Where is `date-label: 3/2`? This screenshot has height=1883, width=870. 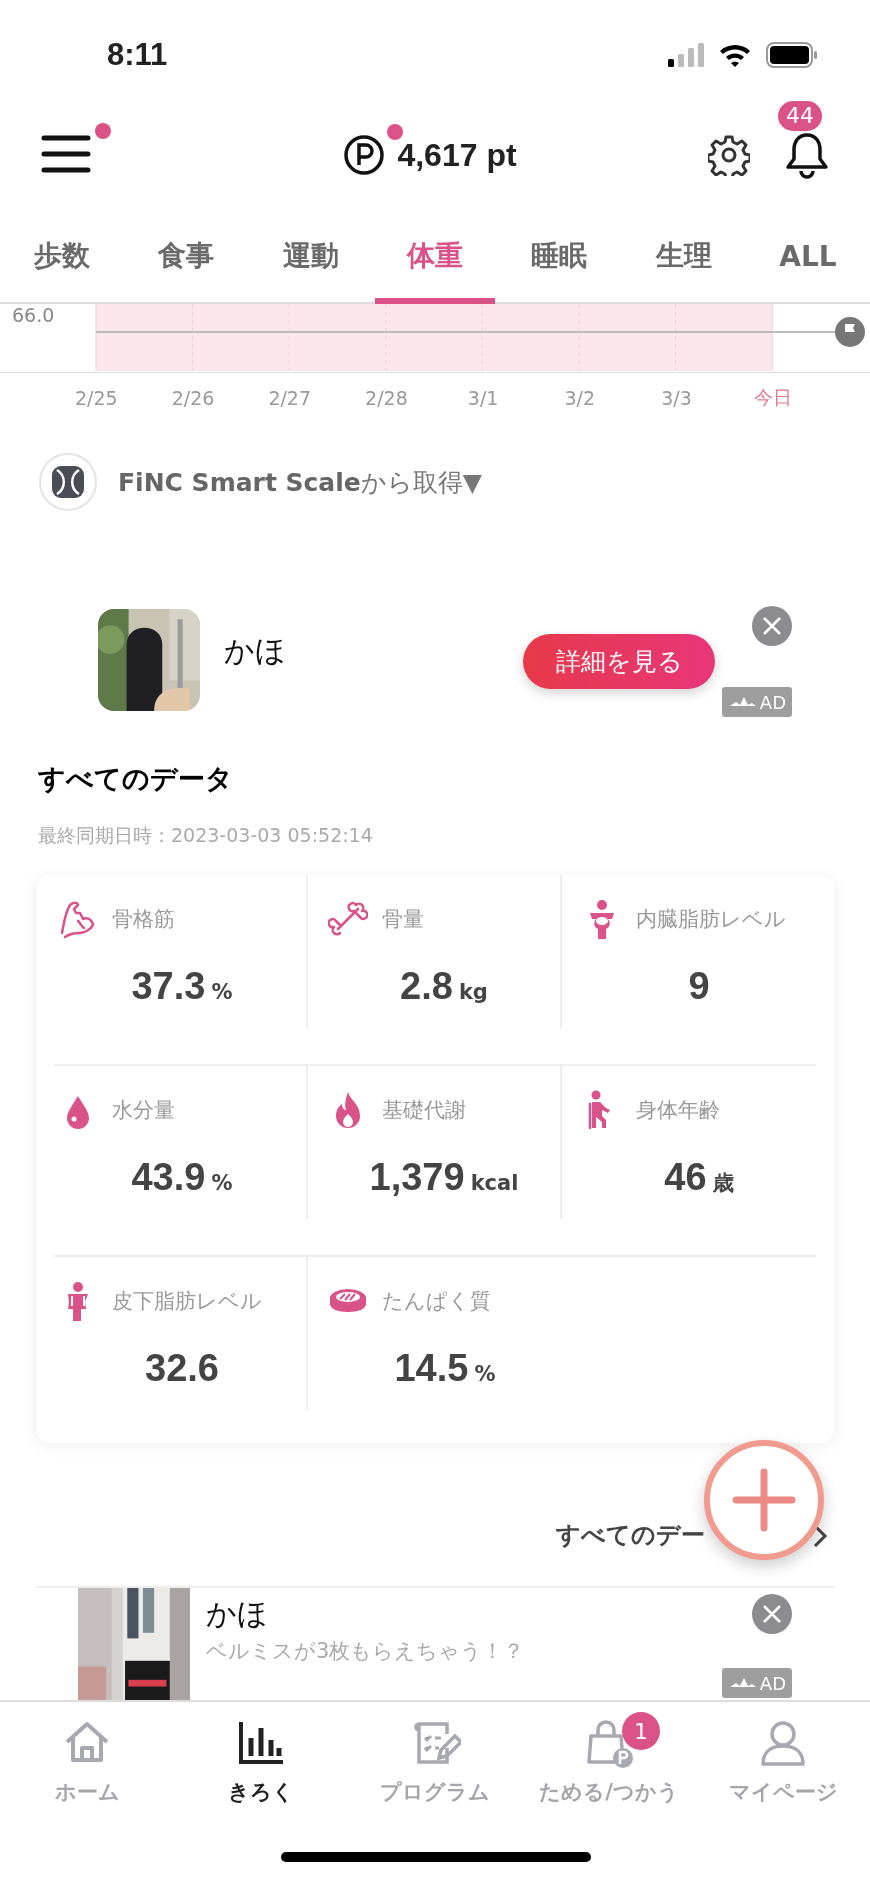
date-label: 3/2 is located at coordinates (580, 398).